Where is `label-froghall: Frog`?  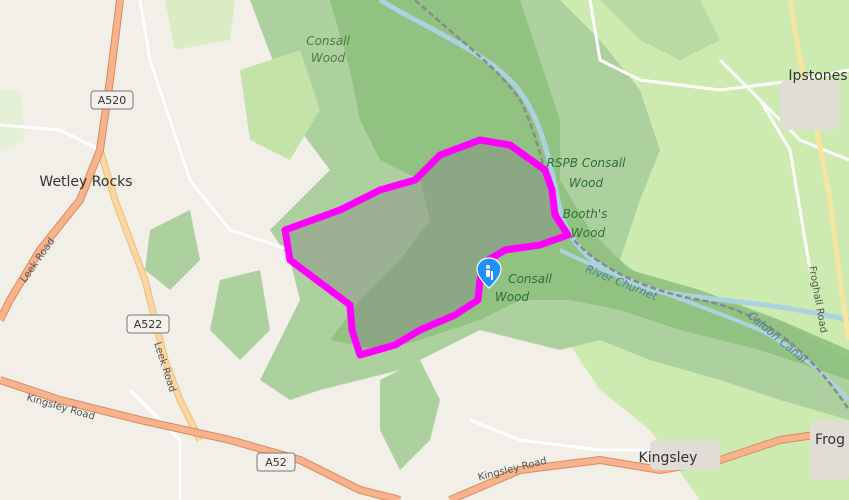
label-froghall: Frog is located at coordinates (830, 440).